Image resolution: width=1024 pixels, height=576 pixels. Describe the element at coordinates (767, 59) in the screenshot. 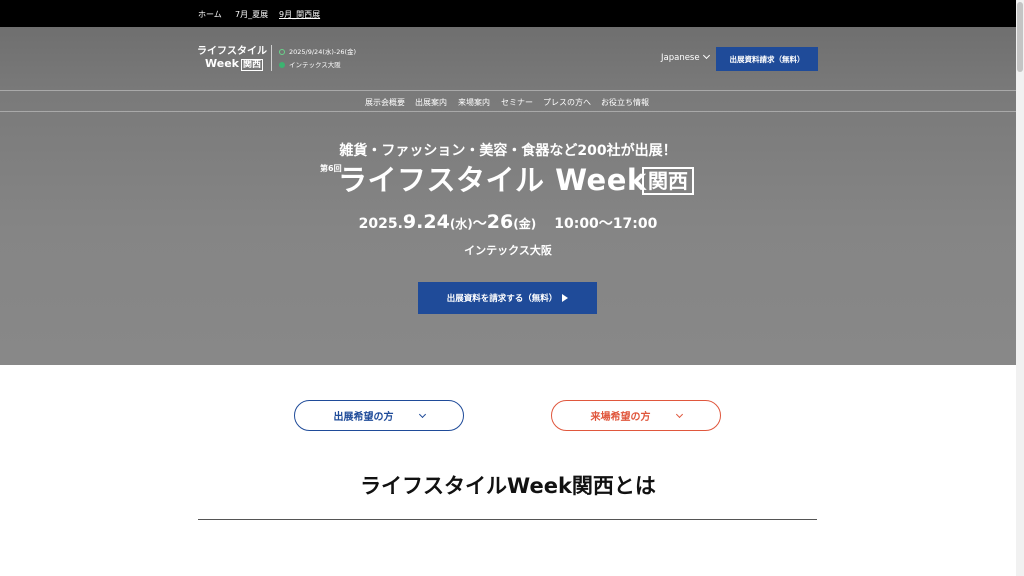

I see `header-request-materials-button: 出展資料請求（無料）` at that location.